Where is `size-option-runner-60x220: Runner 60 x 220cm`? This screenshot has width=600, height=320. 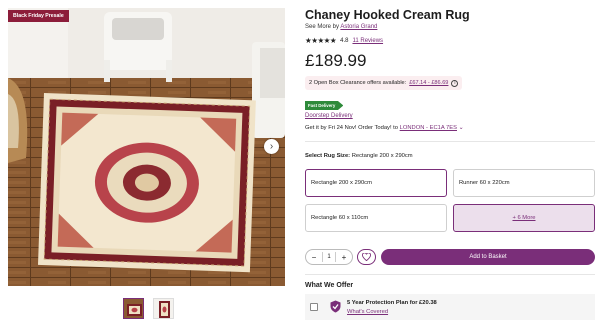 size-option-runner-60x220: Runner 60 x 220cm is located at coordinates (524, 183).